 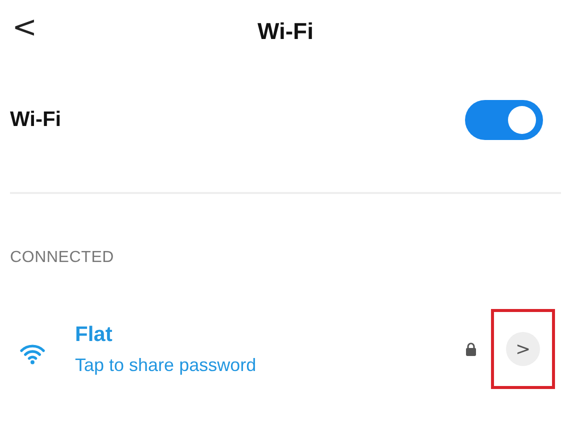 What do you see at coordinates (93, 334) in the screenshot?
I see `network-name: Flat` at bounding box center [93, 334].